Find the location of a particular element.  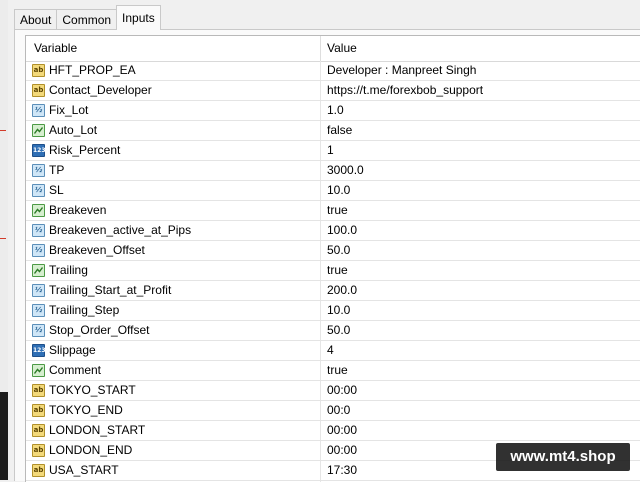

table-row: ½ SL 10.0 is located at coordinates (333, 191).